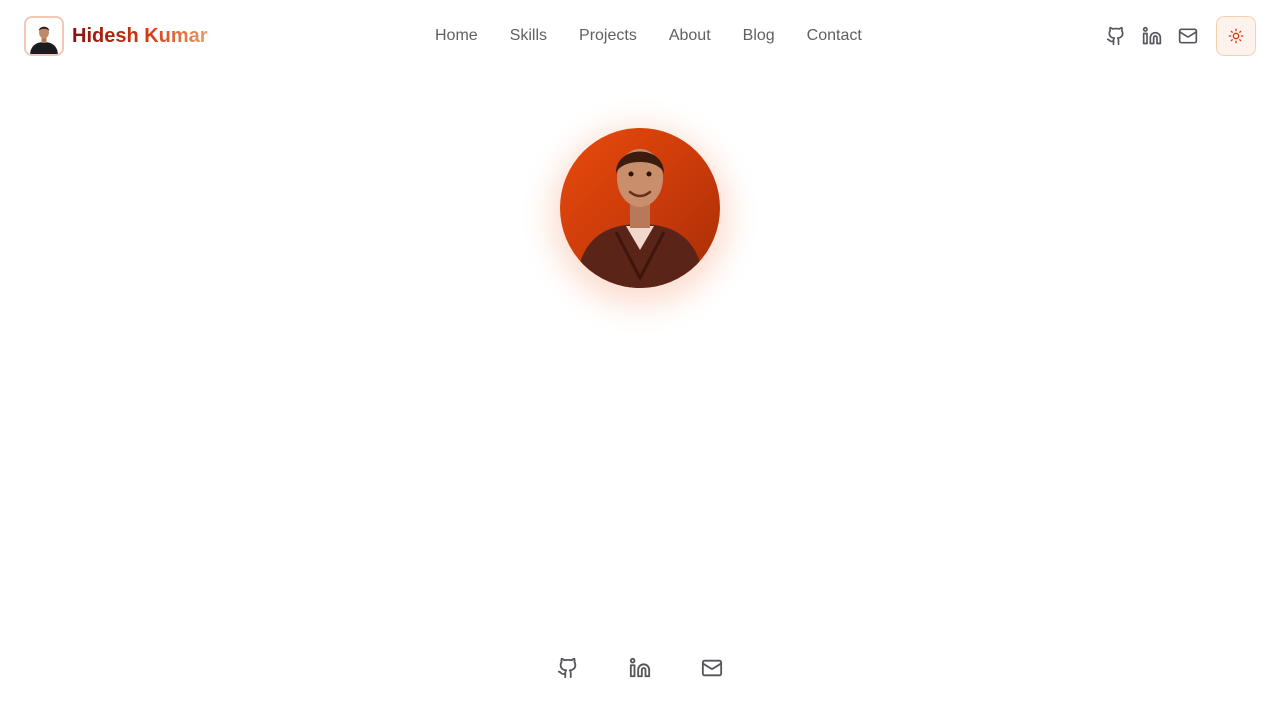 This screenshot has width=1280, height=720. I want to click on theme-toggle-button, so click(1236, 36).